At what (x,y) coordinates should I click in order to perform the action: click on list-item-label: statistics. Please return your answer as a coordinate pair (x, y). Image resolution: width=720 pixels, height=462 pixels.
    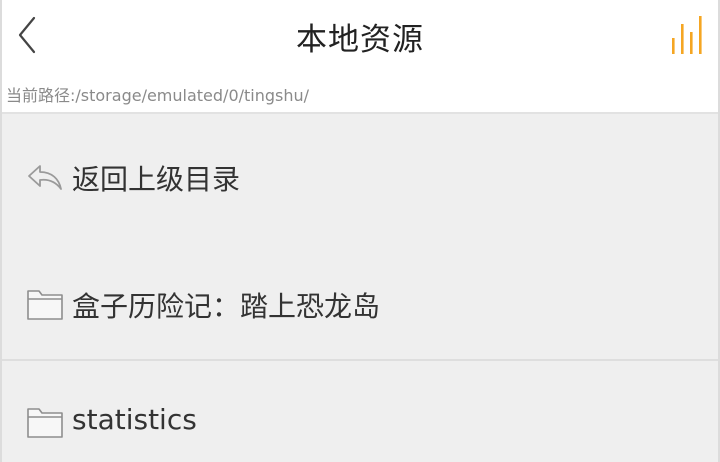
    Looking at the image, I should click on (134, 419).